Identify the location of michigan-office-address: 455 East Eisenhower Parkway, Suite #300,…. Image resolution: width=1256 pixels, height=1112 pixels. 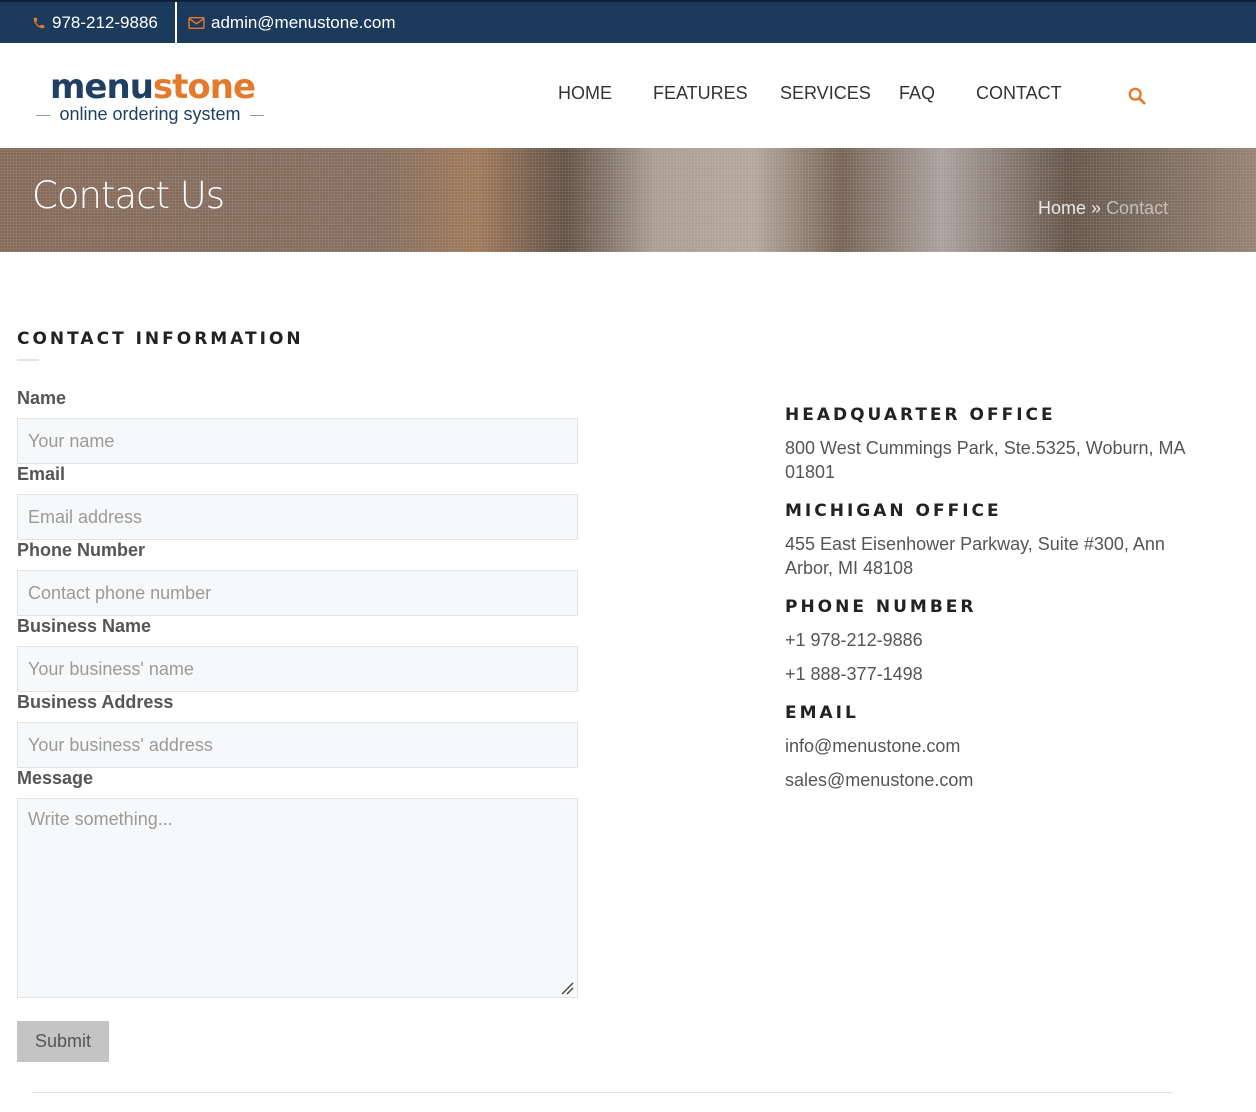
(975, 556).